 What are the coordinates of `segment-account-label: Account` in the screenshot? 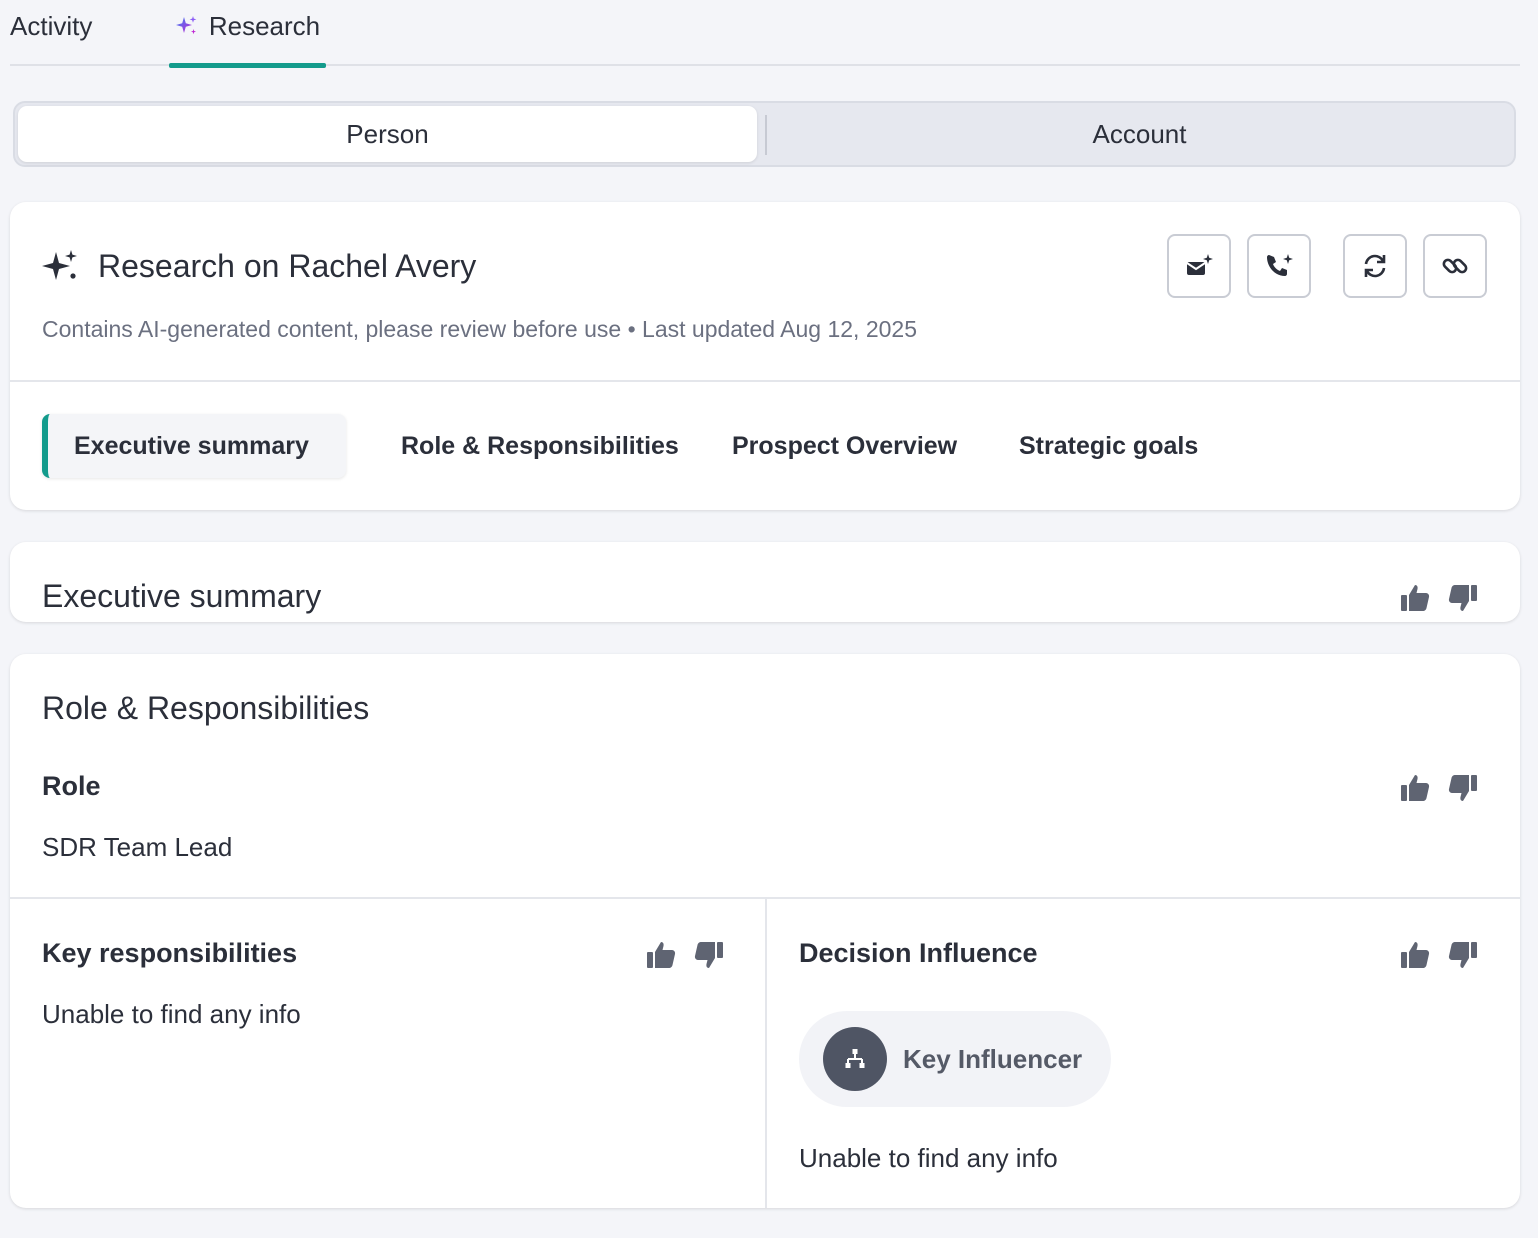 It's located at (1139, 133).